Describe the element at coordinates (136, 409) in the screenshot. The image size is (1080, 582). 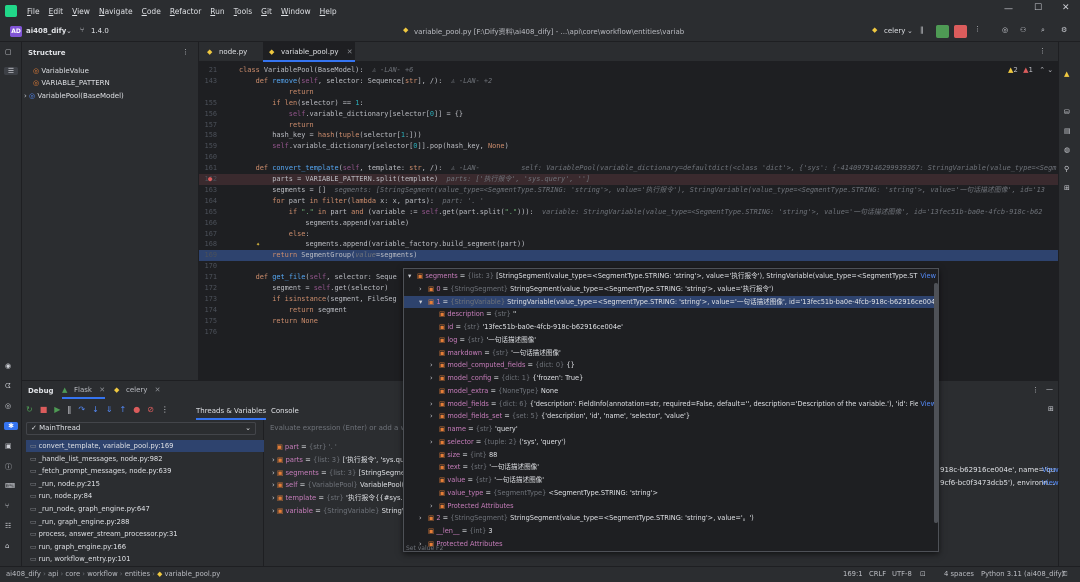
I see `view-breakpoints-icon: ●` at that location.